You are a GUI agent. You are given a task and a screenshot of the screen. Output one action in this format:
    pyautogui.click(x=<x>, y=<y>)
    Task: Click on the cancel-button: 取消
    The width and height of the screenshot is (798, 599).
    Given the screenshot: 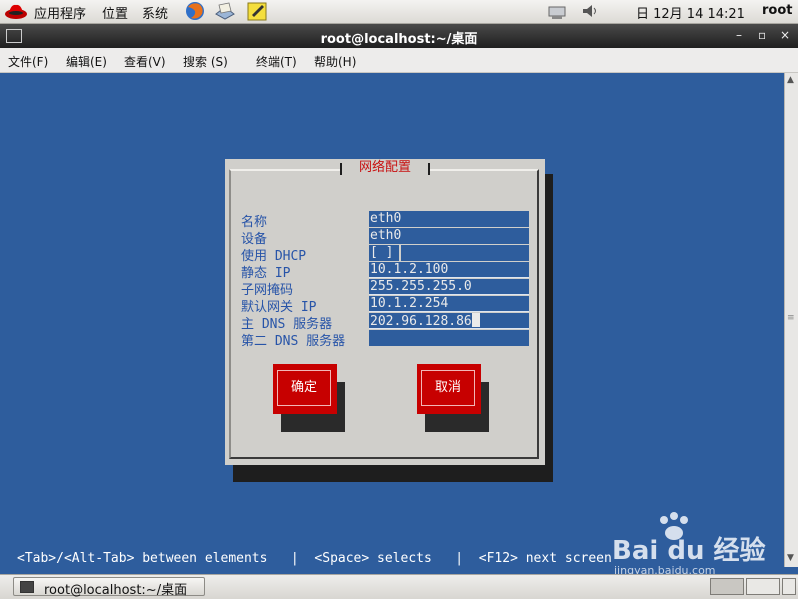 What is the action you would take?
    pyautogui.click(x=449, y=389)
    